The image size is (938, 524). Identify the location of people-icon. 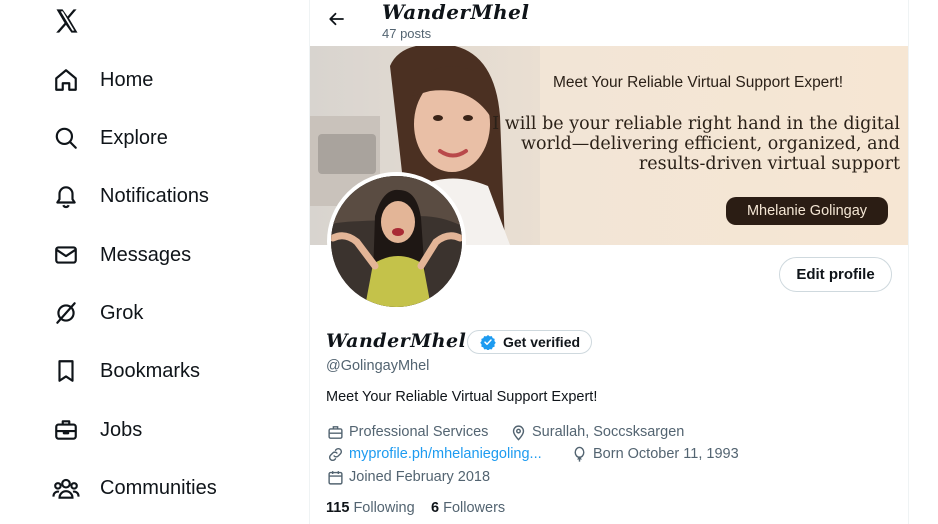
(66, 488).